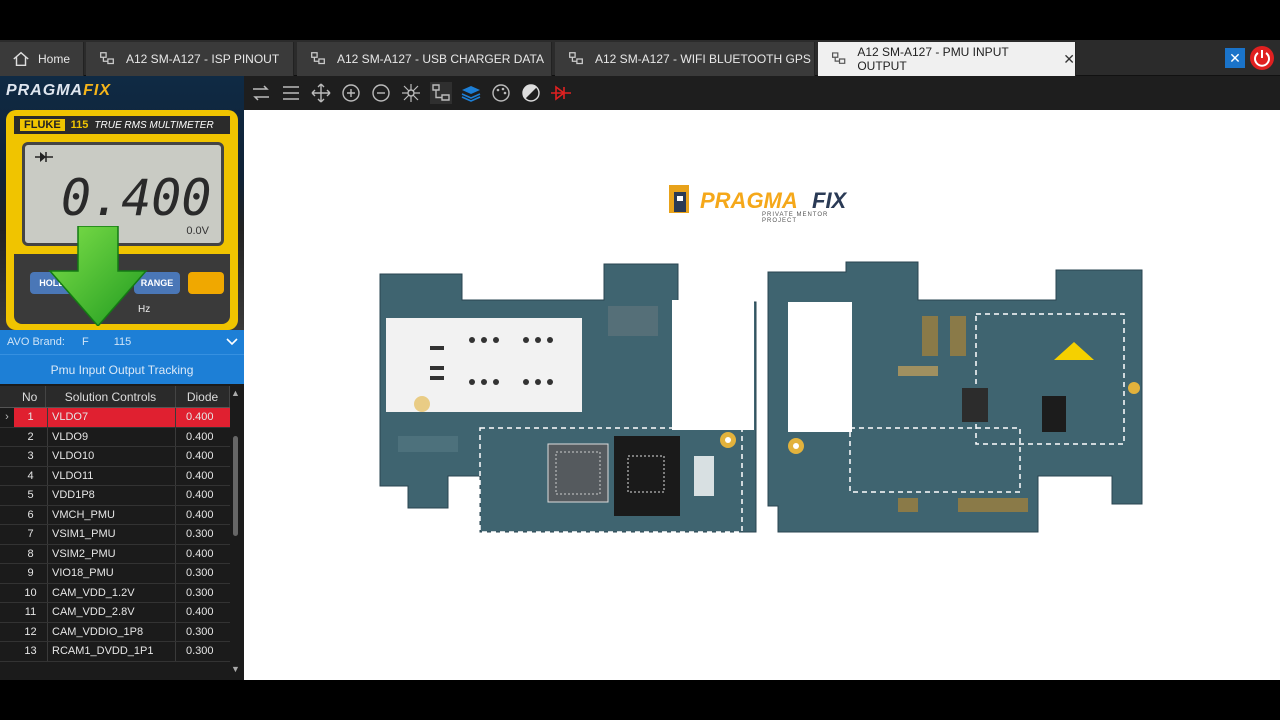  What do you see at coordinates (471, 93) in the screenshot?
I see `layers-icon` at bounding box center [471, 93].